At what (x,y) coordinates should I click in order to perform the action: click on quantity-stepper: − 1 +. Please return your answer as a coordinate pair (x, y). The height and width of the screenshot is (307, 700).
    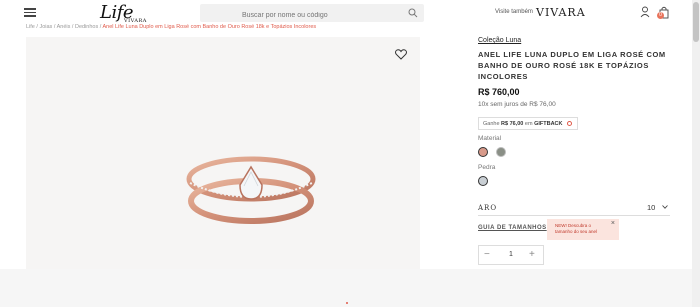
    Looking at the image, I should click on (511, 255).